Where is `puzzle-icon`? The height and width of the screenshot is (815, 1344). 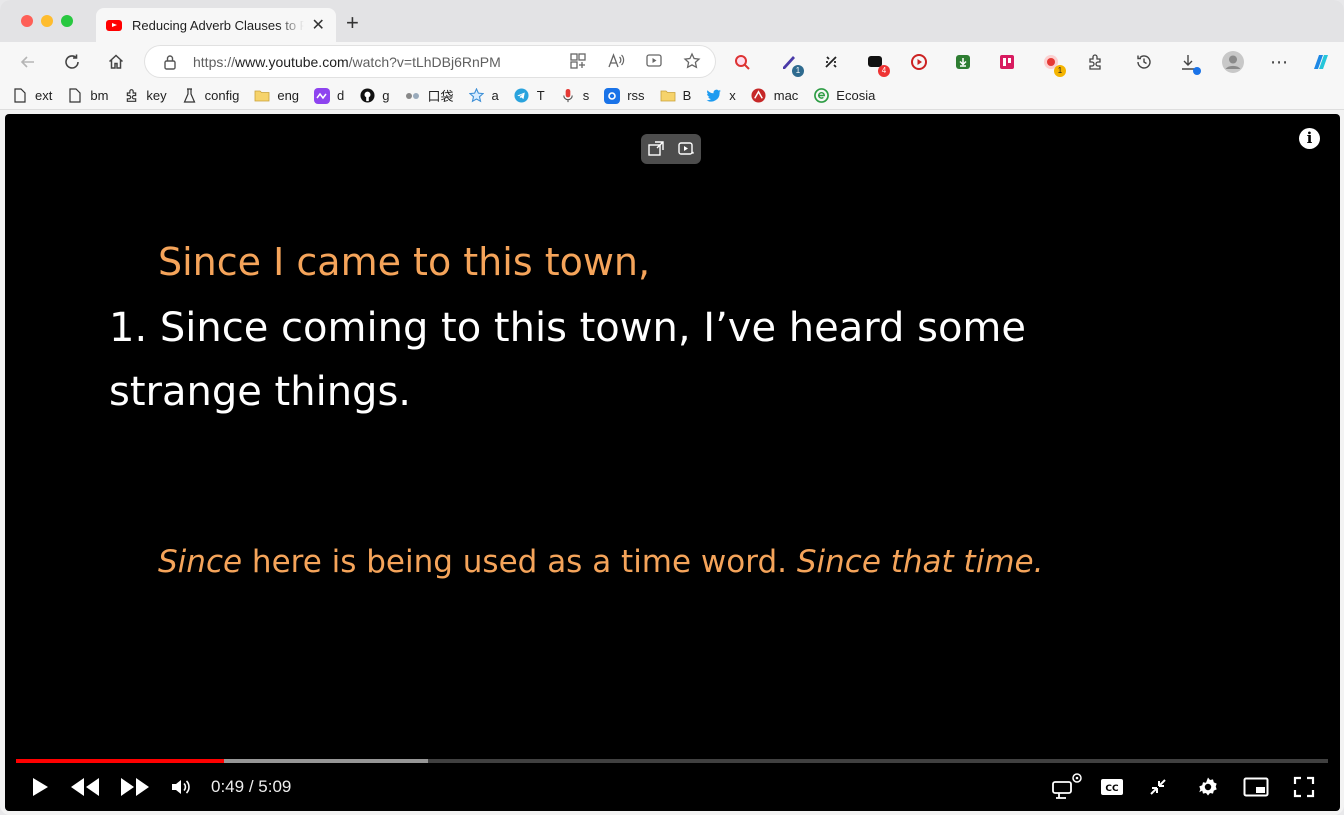 puzzle-icon is located at coordinates (131, 96).